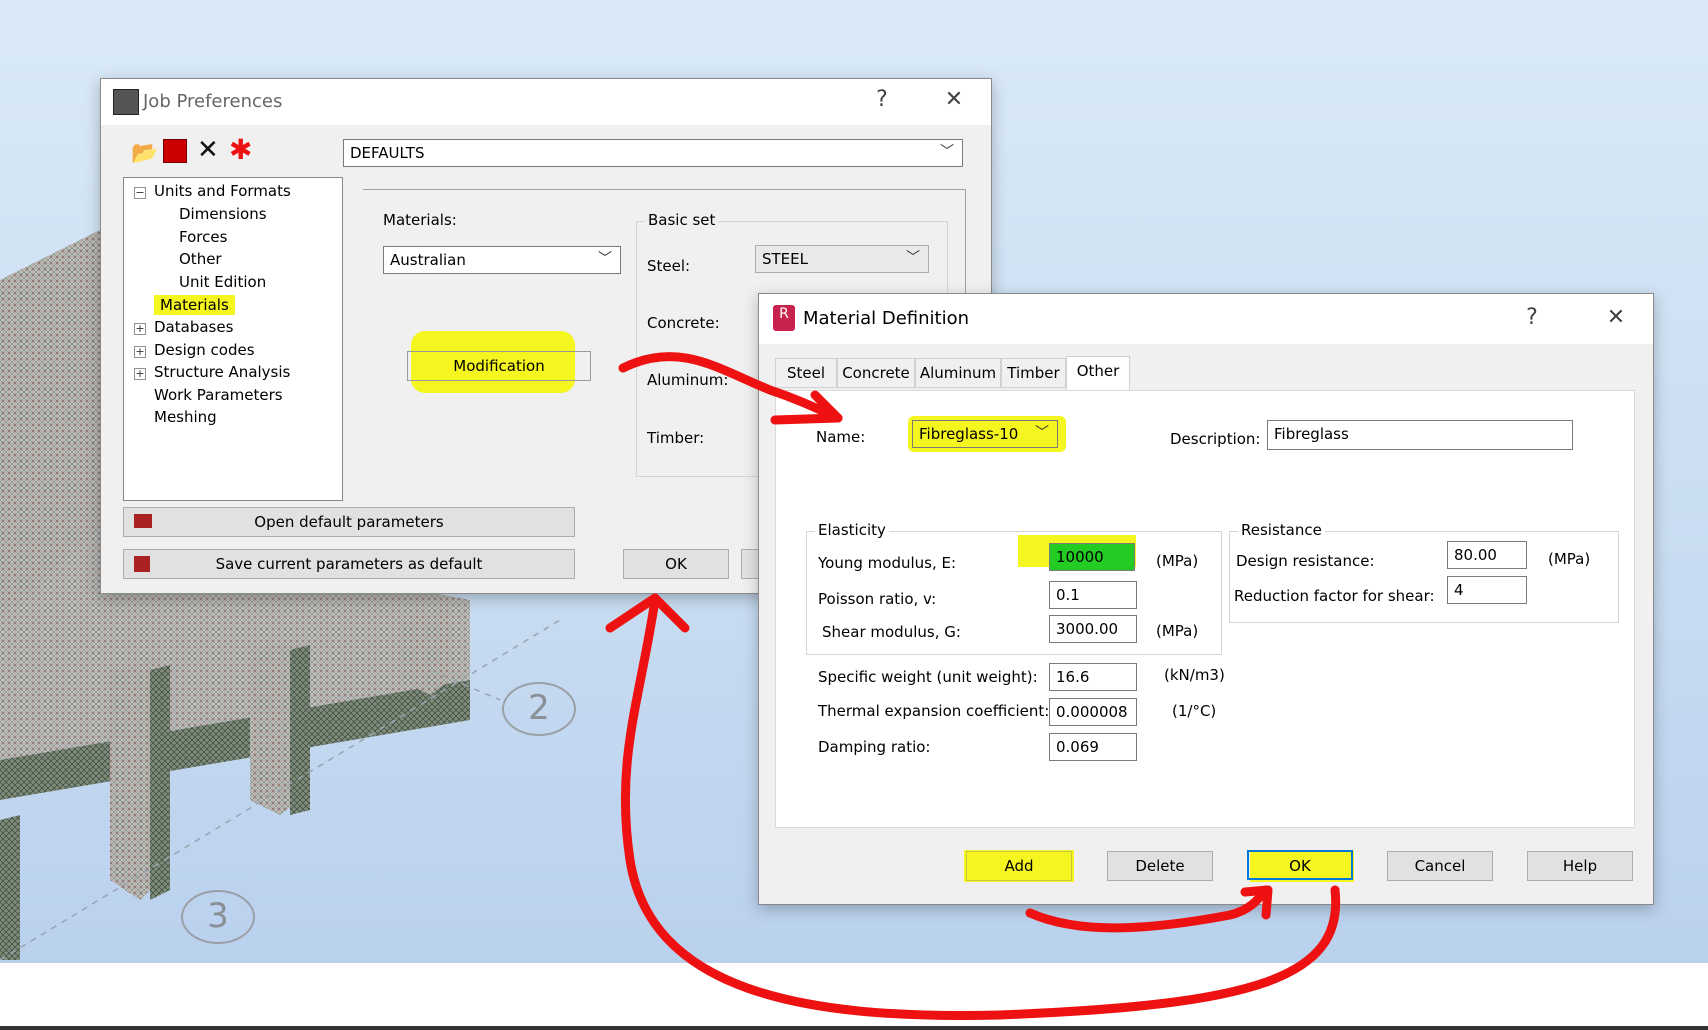 This screenshot has height=1030, width=1708. I want to click on description-label: Description:, so click(1215, 439).